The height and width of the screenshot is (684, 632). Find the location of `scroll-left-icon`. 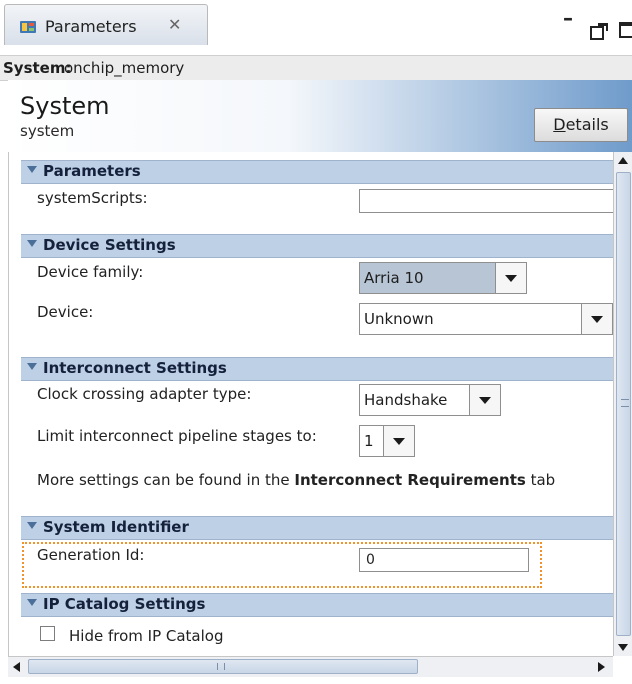

scroll-left-icon is located at coordinates (17, 667).